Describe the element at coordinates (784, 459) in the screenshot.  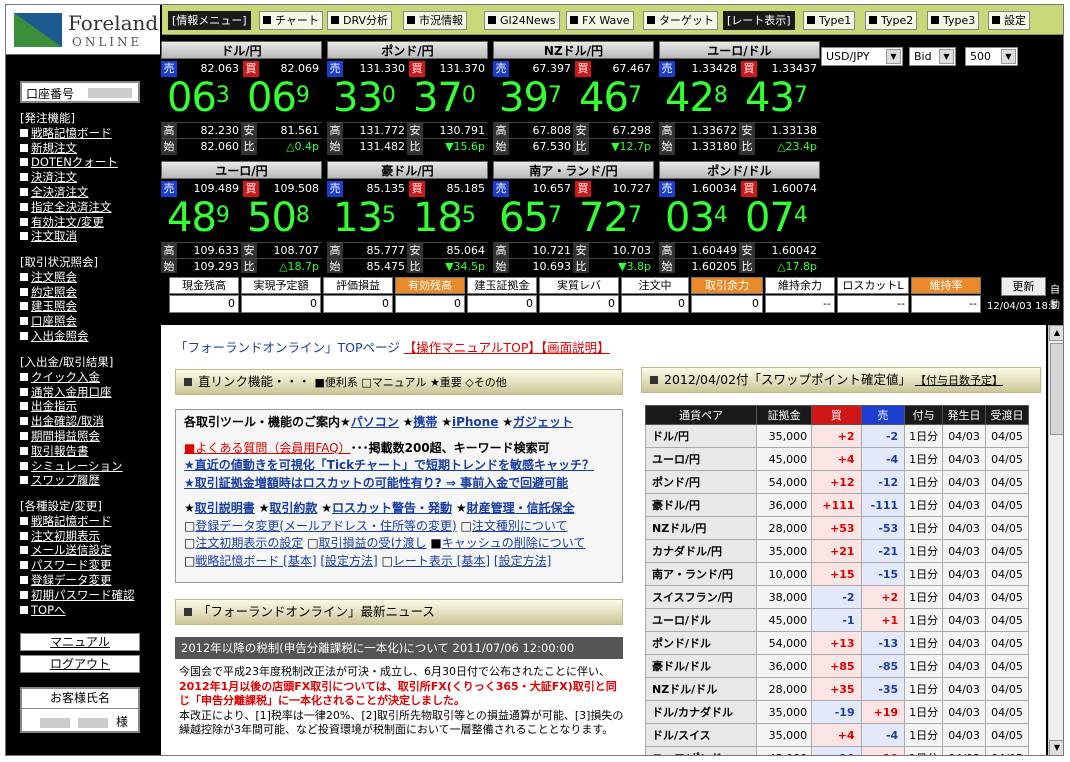
I see `table-cell: 45,000` at that location.